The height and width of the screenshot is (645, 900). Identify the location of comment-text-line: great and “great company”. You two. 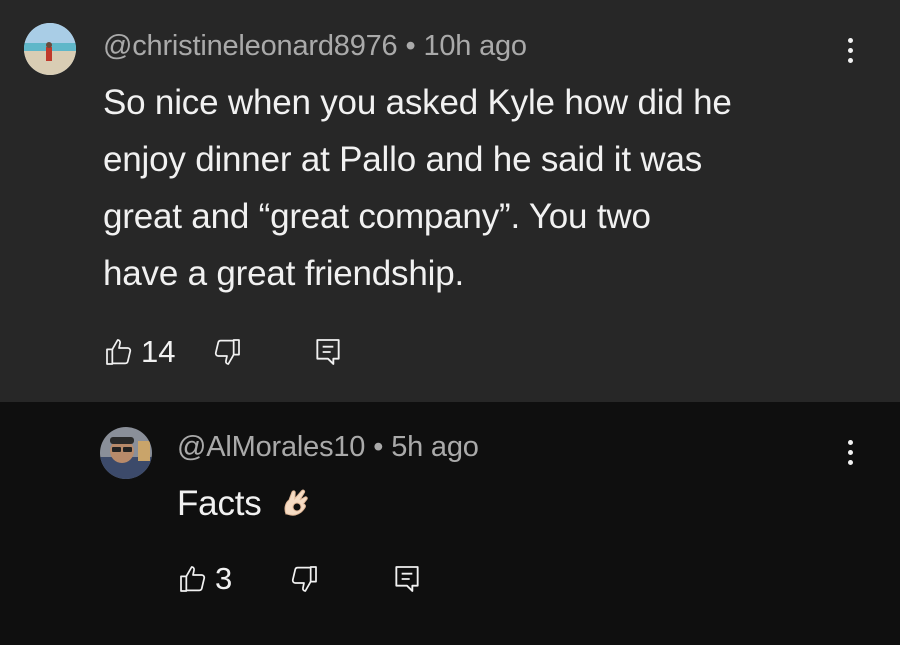
(377, 216).